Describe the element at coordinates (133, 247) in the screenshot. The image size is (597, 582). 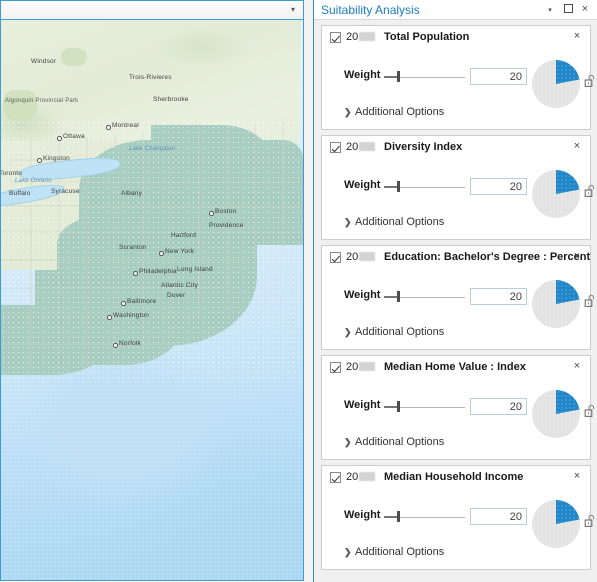
I see `map-label: Scranton` at that location.